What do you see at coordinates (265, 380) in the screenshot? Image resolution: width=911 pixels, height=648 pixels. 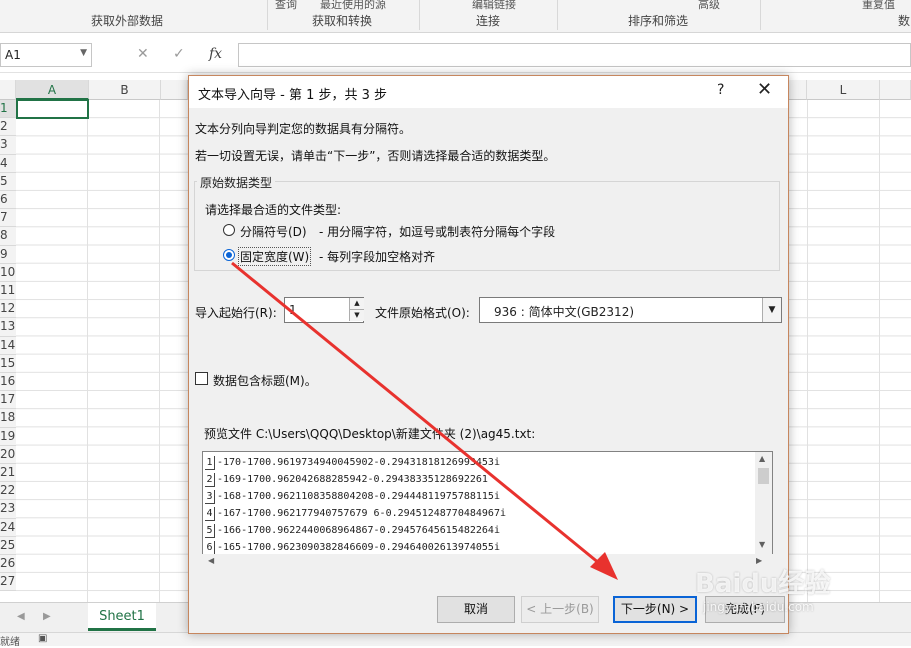 I see `header-row-checkbox-label: 数据包含标题(M)。` at bounding box center [265, 380].